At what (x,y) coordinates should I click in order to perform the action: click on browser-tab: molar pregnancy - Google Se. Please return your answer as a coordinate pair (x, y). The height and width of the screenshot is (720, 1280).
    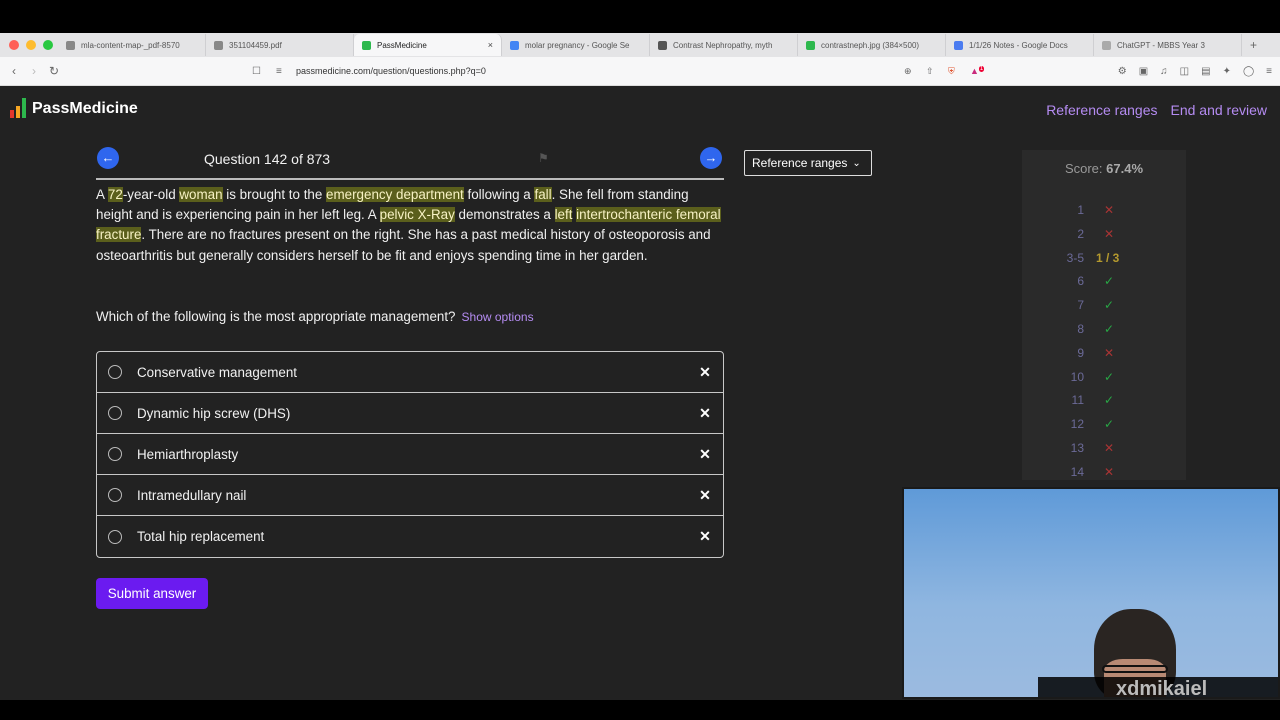
    Looking at the image, I should click on (576, 45).